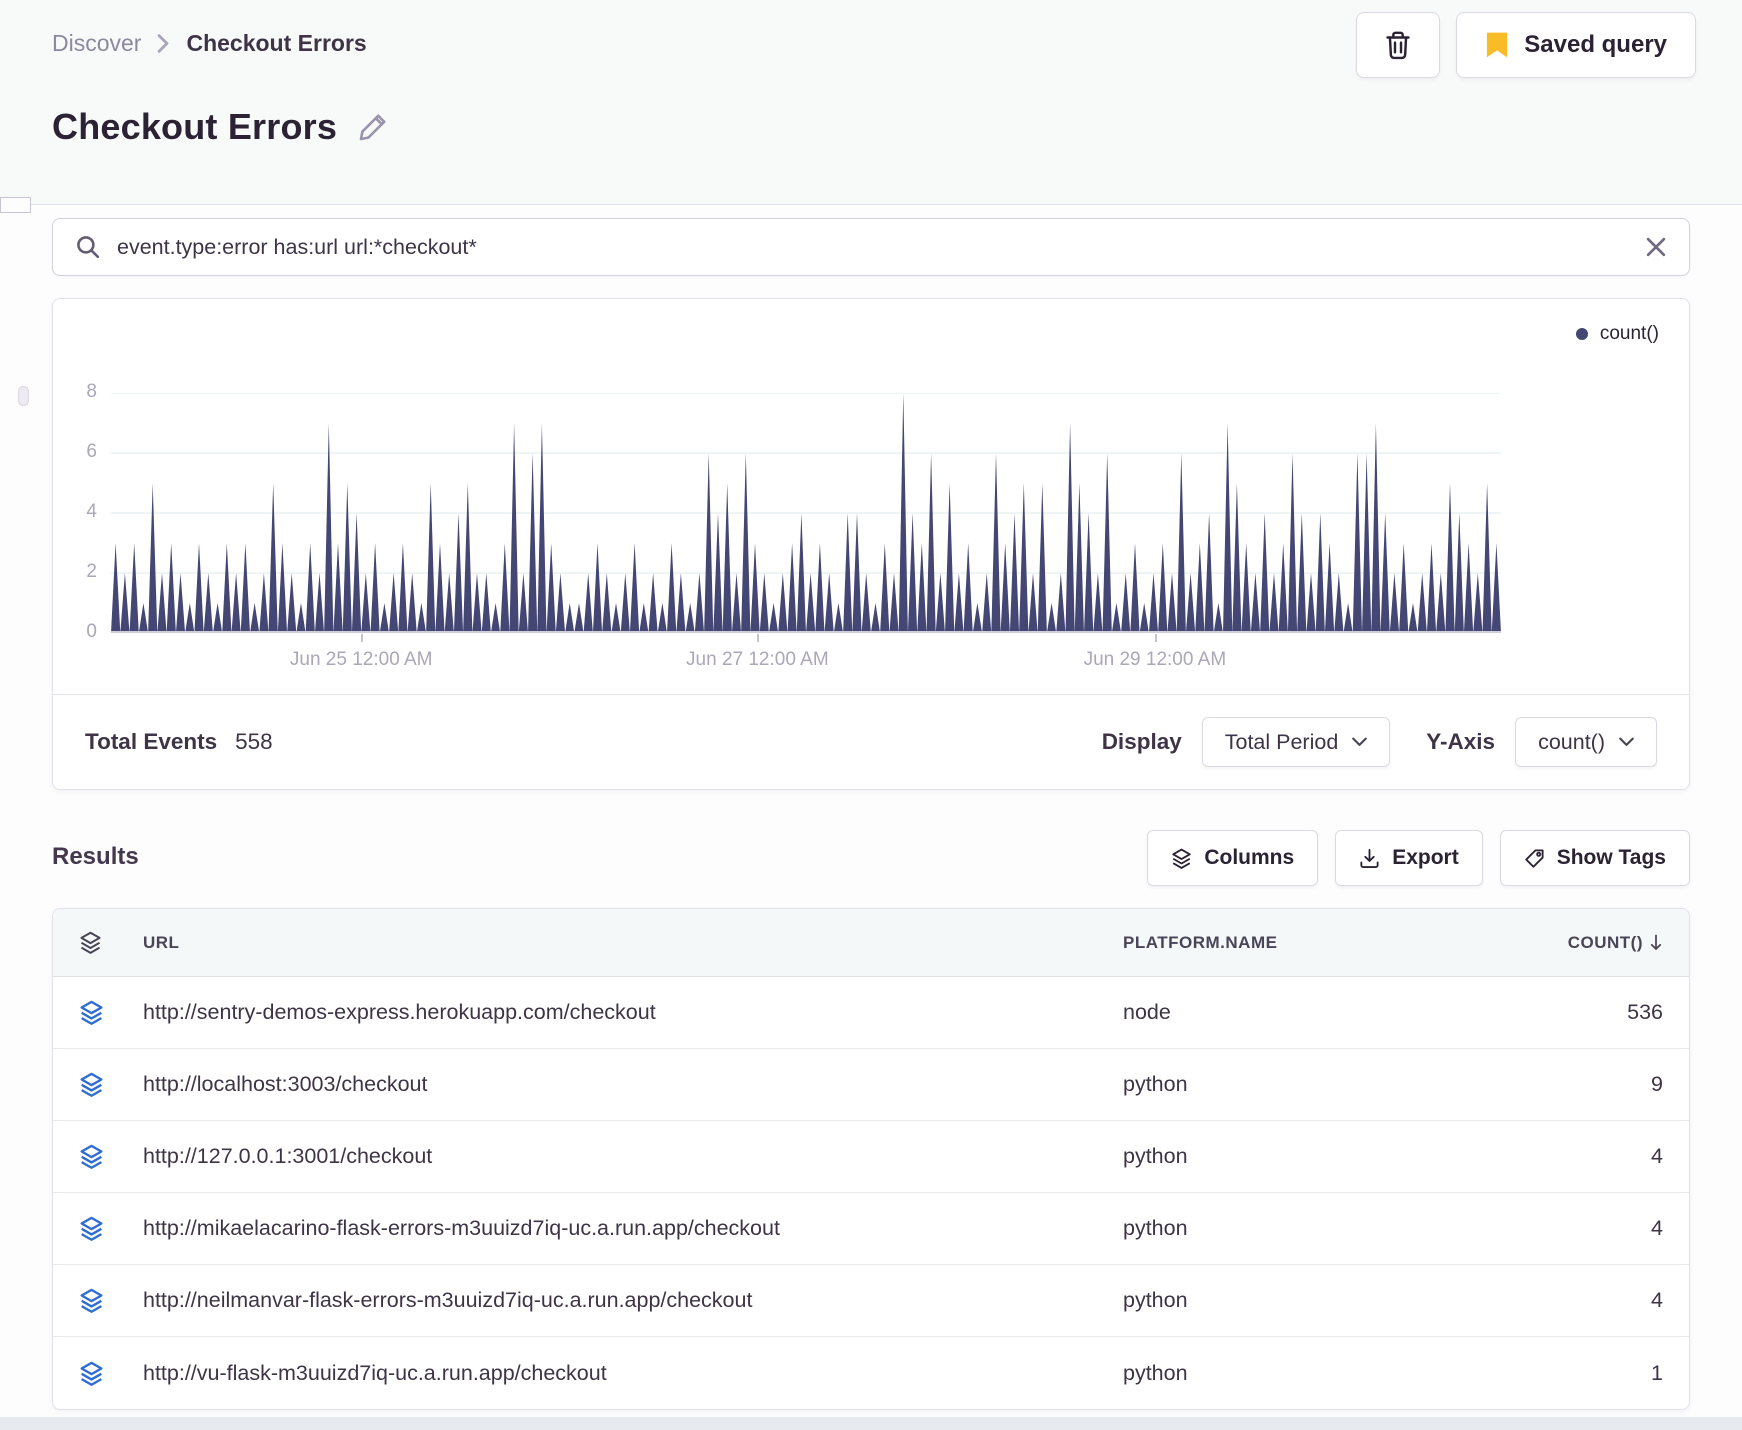 This screenshot has width=1742, height=1430. I want to click on yaxis-select-value: count(), so click(1571, 741).